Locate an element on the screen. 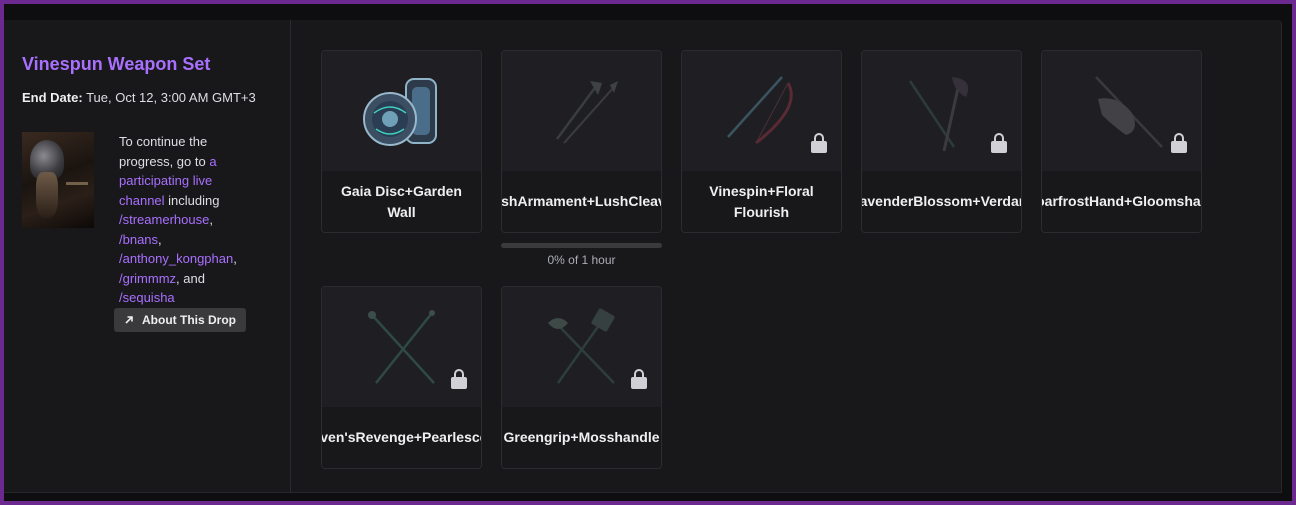 The height and width of the screenshot is (505, 1296). end-date-label: End Date: is located at coordinates (52, 97).